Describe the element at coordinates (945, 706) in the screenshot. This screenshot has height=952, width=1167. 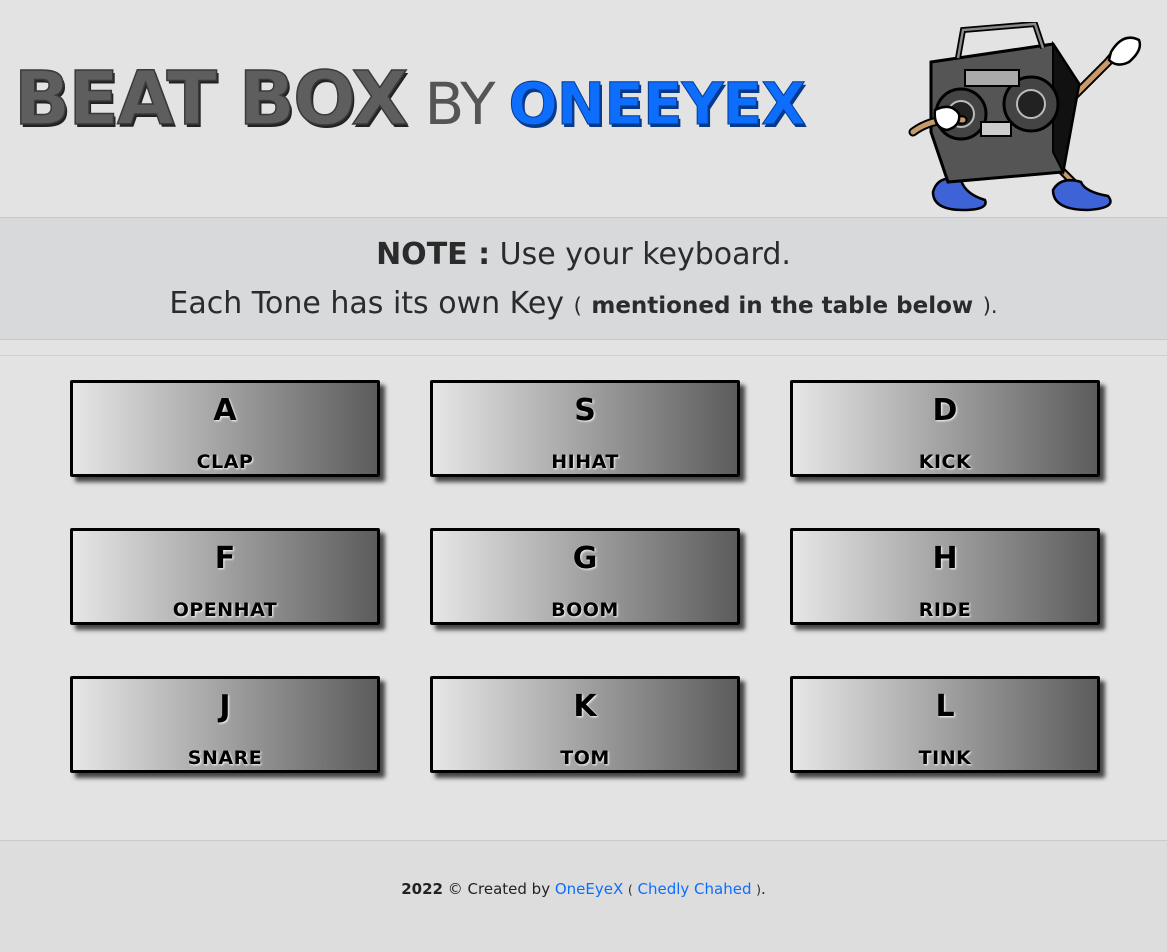
I see `key-letter: L` at that location.